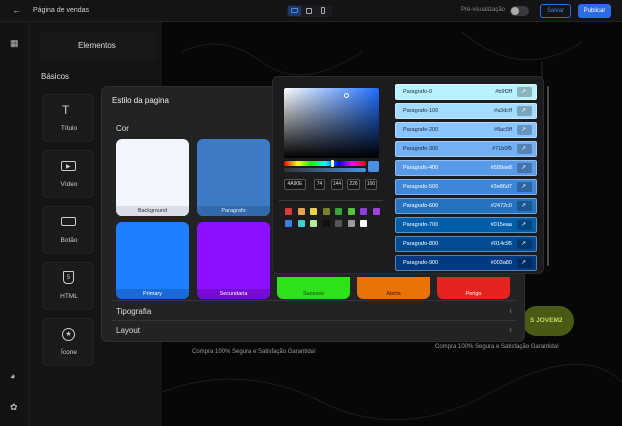 The width and height of the screenshot is (622, 426). I want to click on star-icon: ★, so click(68, 334).